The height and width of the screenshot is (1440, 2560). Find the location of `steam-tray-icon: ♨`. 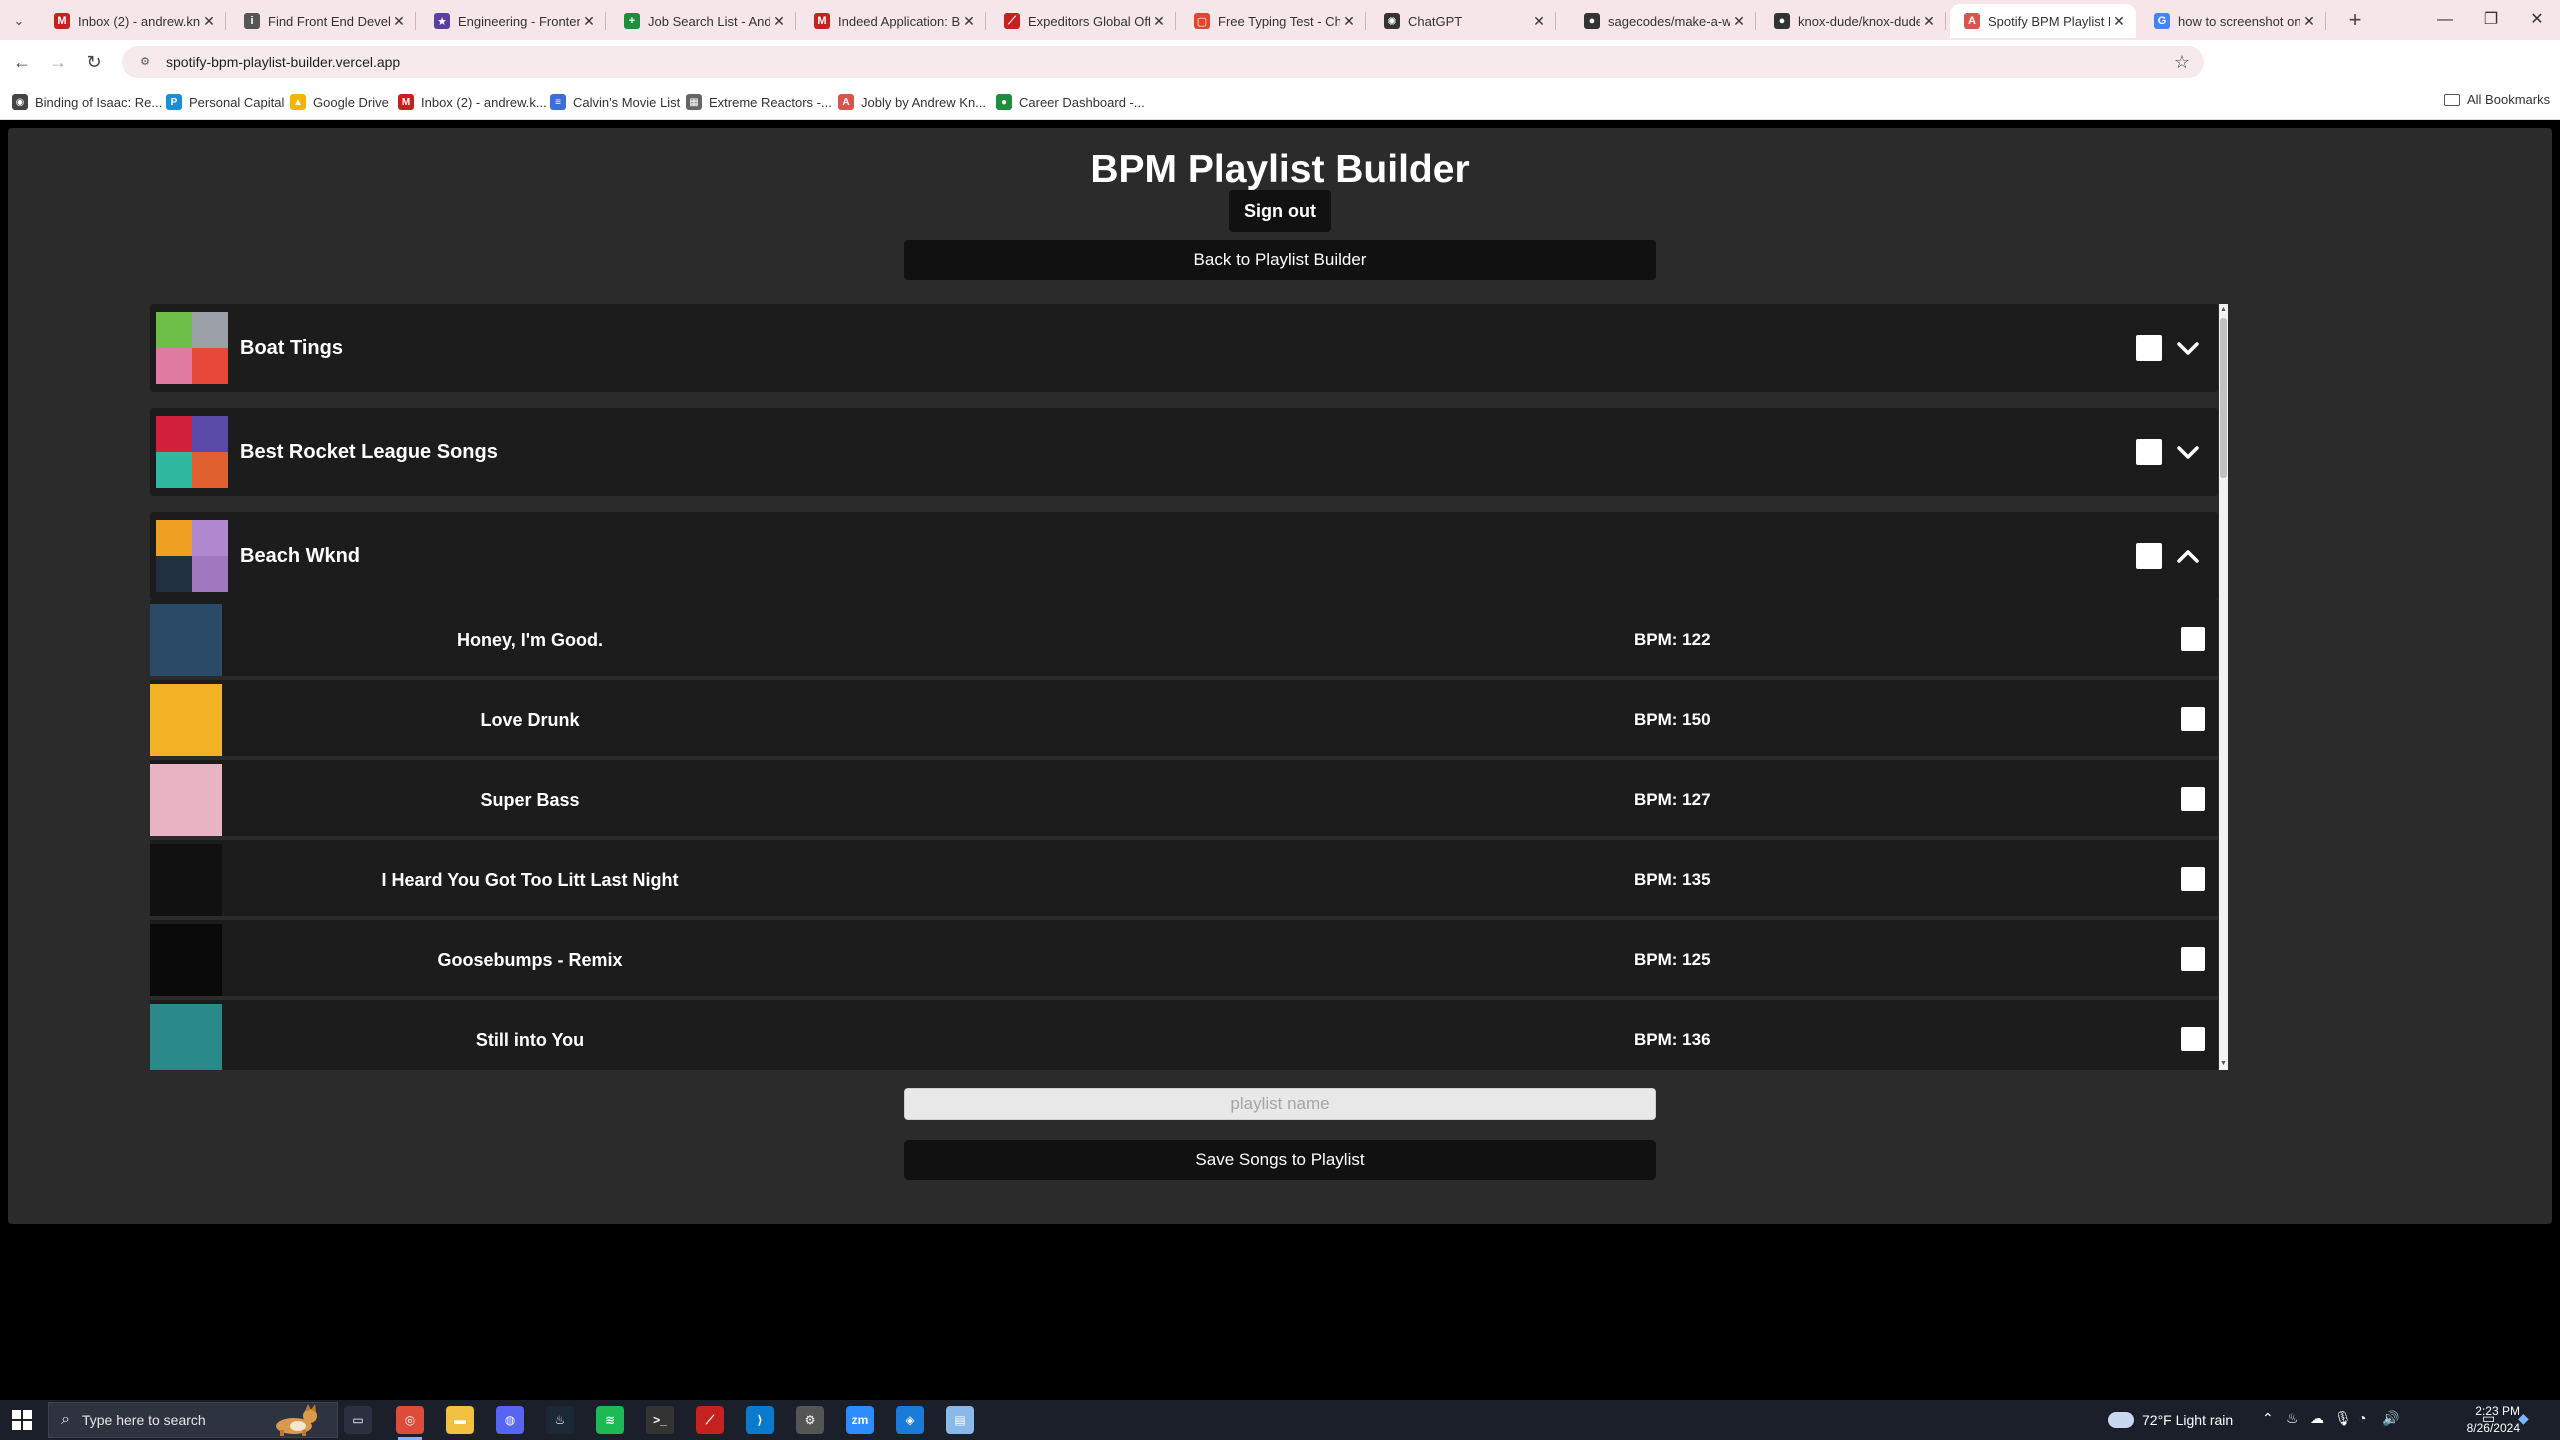

steam-tray-icon: ♨ is located at coordinates (2292, 1418).